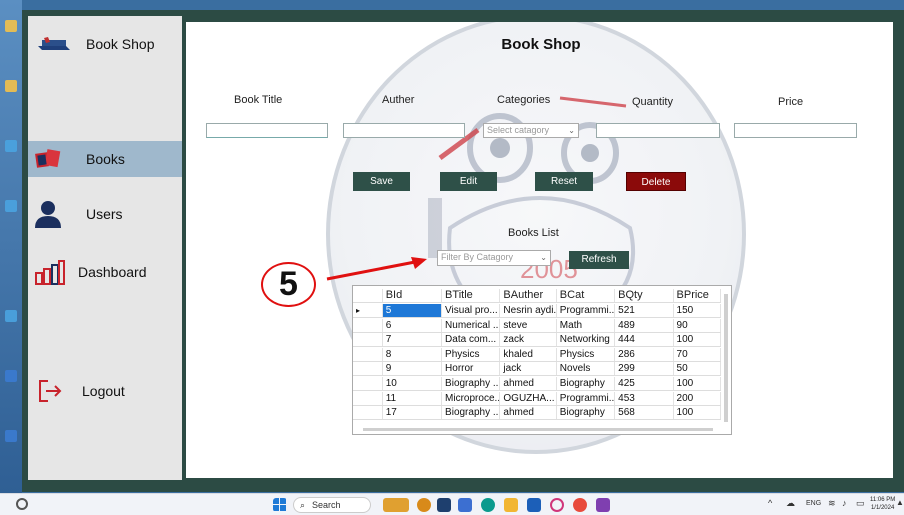 The width and height of the screenshot is (904, 515). What do you see at coordinates (844, 503) in the screenshot?
I see `volume-icon: ♪` at bounding box center [844, 503].